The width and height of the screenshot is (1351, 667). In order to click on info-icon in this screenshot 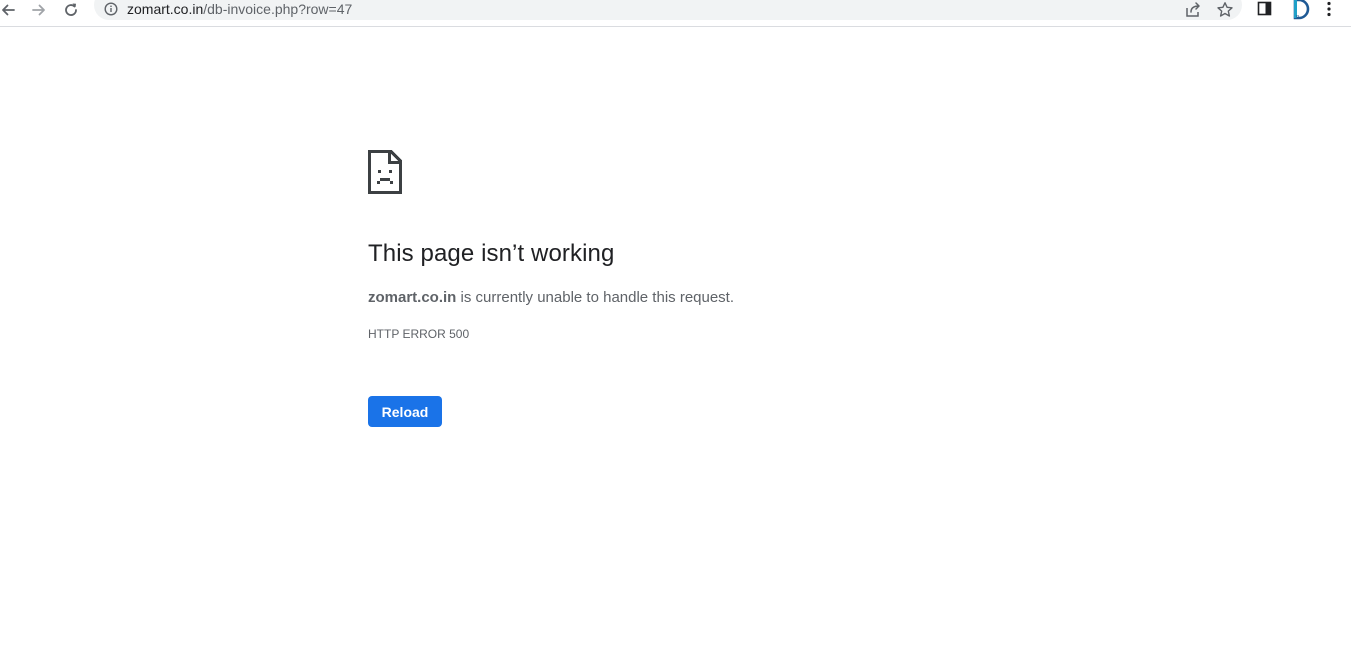, I will do `click(111, 9)`.